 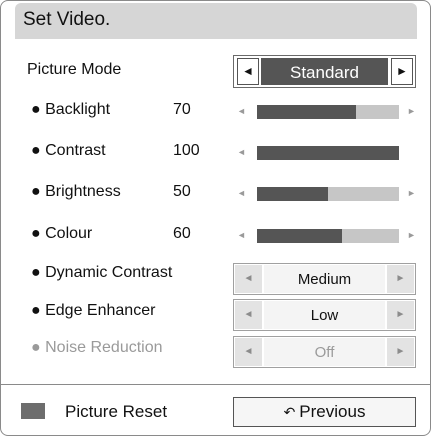 I want to click on noise-reduction-value: Off, so click(x=324, y=352).